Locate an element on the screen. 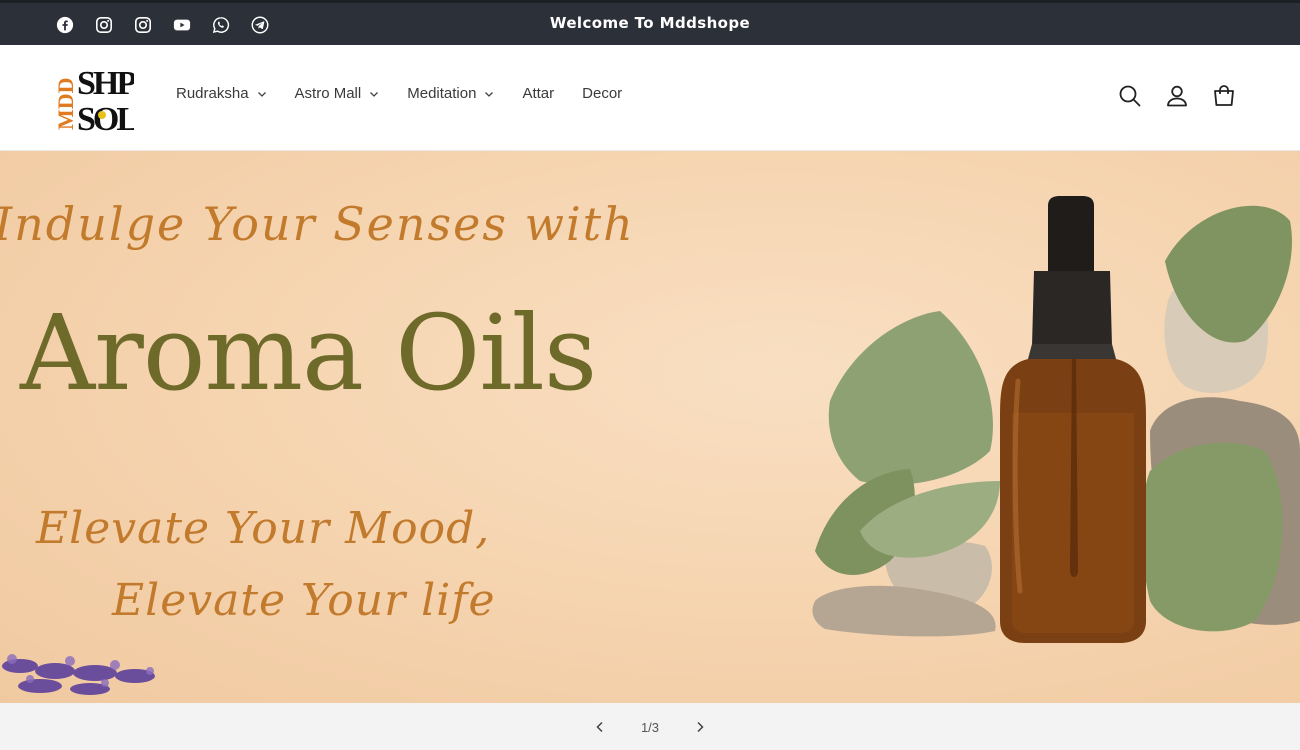  nav-item-rudraksha: Rudraksha is located at coordinates (221, 93).